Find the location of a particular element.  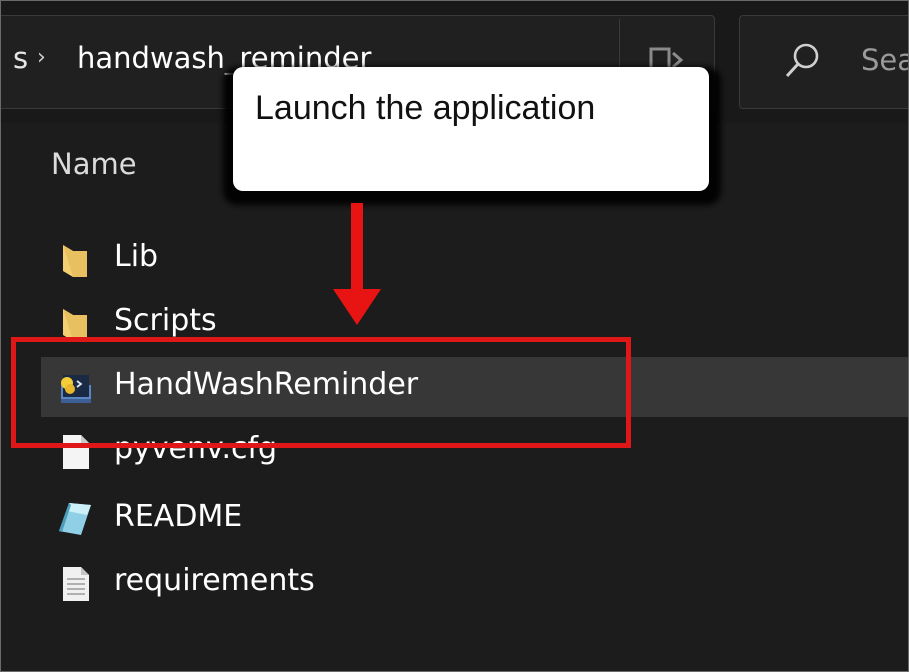

readme-icon is located at coordinates (75, 519).